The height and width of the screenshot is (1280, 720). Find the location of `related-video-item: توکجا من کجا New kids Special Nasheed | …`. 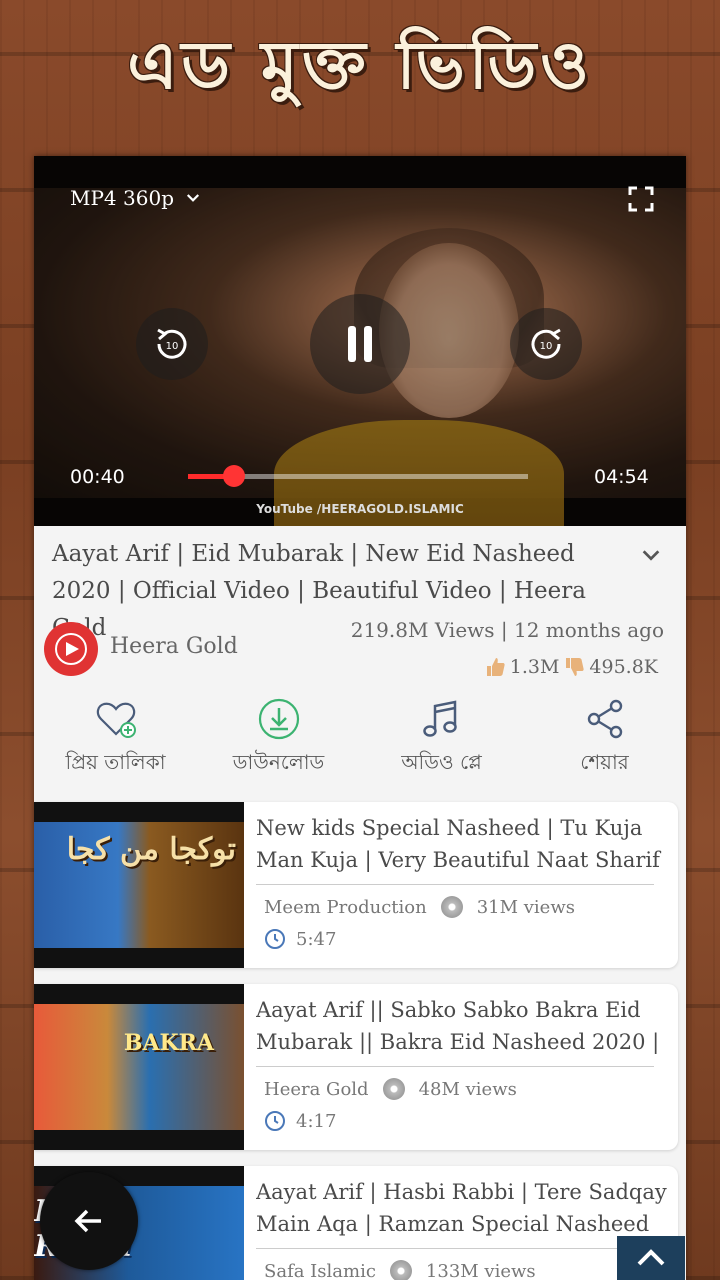

related-video-item: توکجا من کجا New kids Special Nasheed | … is located at coordinates (356, 885).